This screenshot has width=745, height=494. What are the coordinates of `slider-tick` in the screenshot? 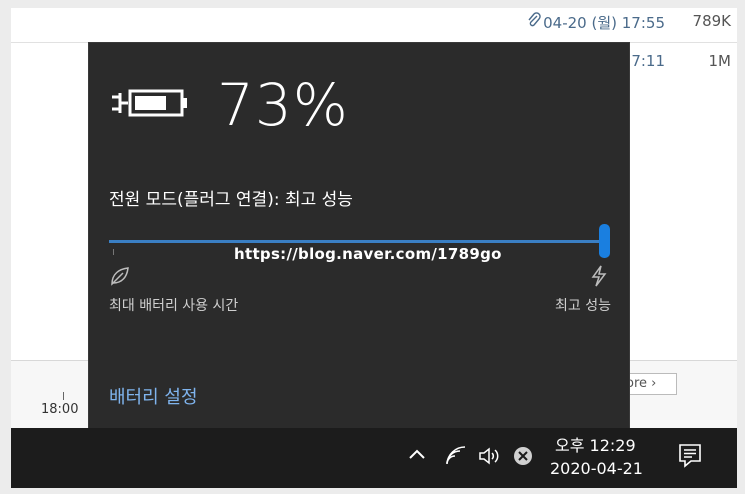 It's located at (113, 252).